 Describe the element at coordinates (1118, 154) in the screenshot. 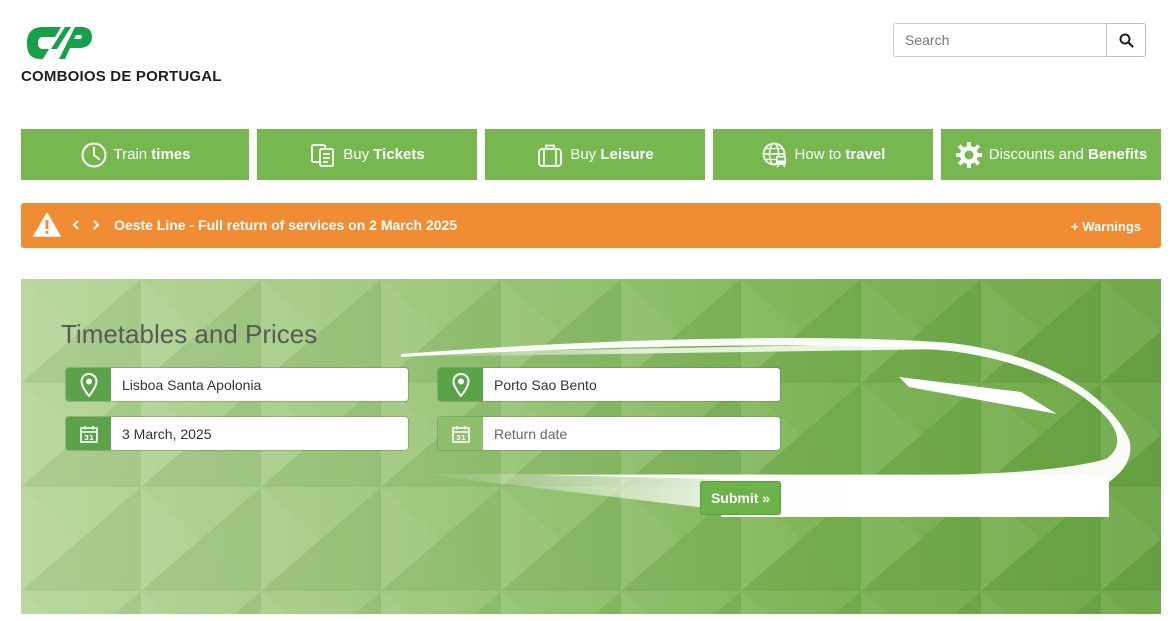

I see `nav-label-bold: Benefits` at that location.